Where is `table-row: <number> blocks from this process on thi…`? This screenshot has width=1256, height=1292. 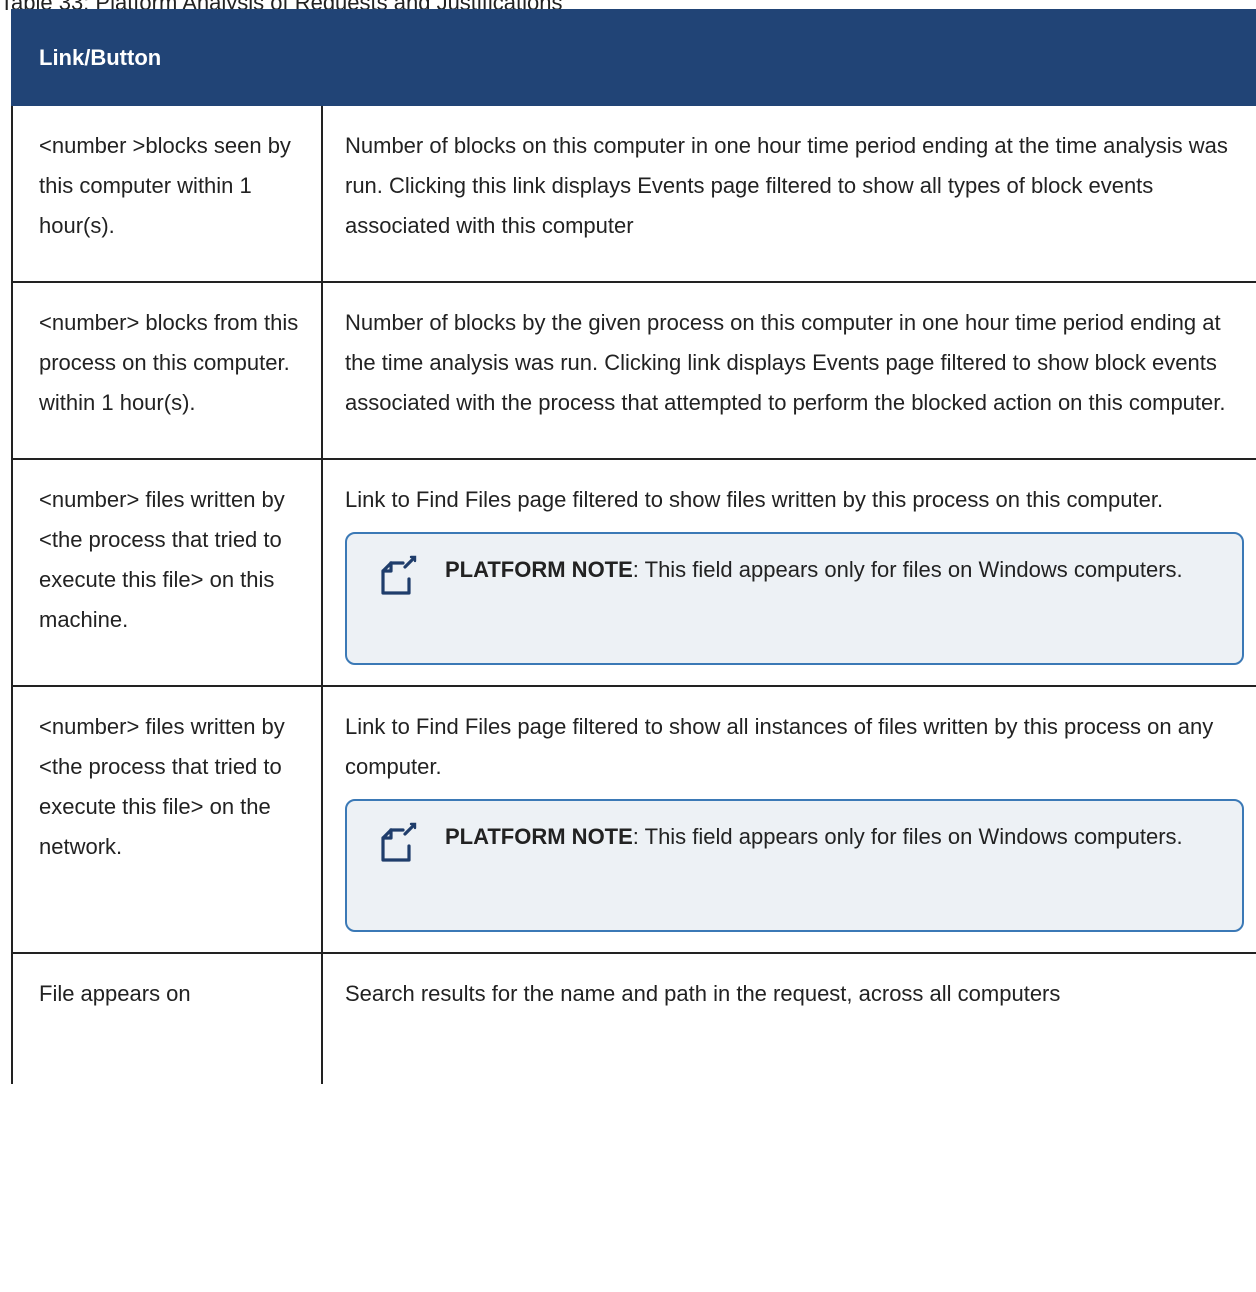 table-row: <number> blocks from this process on thi… is located at coordinates (633, 370).